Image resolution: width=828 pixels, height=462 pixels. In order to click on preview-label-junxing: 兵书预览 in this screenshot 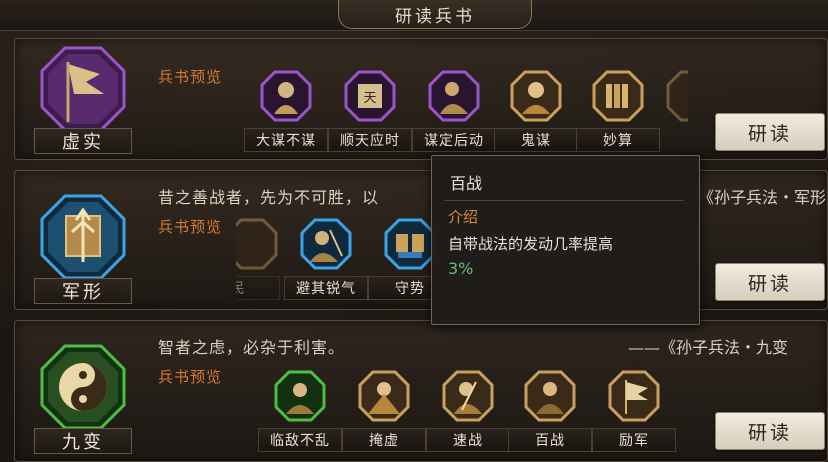, I will do `click(190, 227)`.